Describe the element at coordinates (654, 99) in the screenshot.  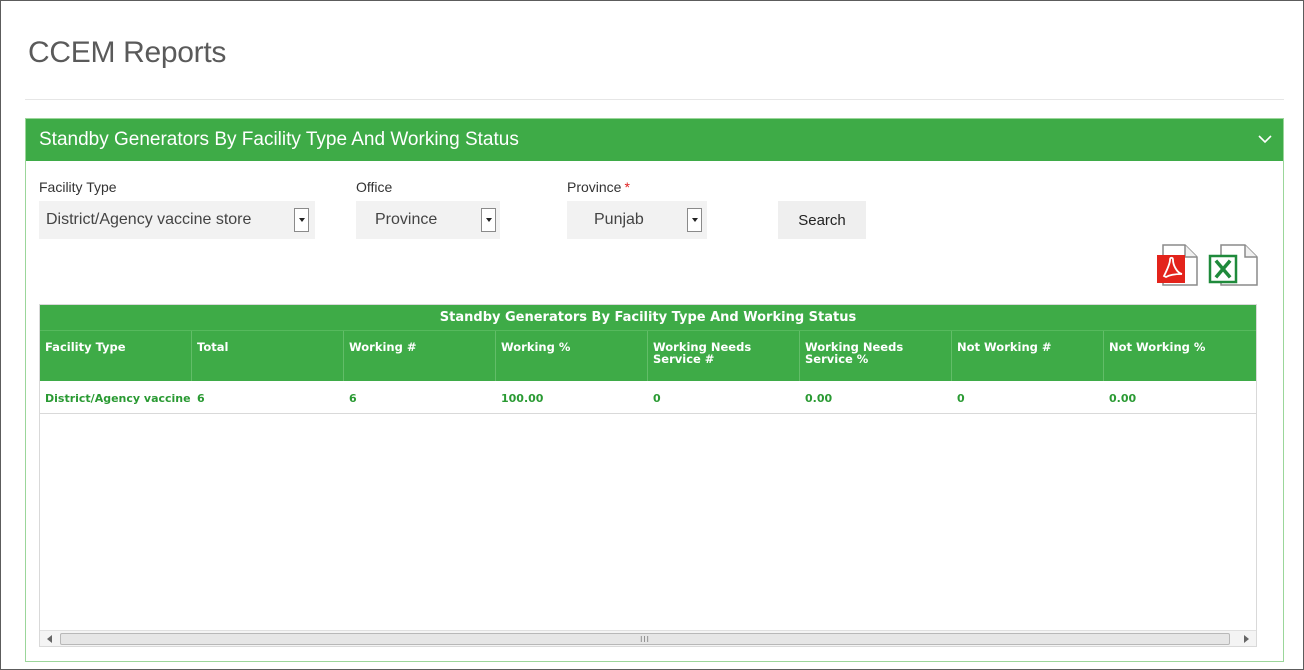
I see `title-divider` at that location.